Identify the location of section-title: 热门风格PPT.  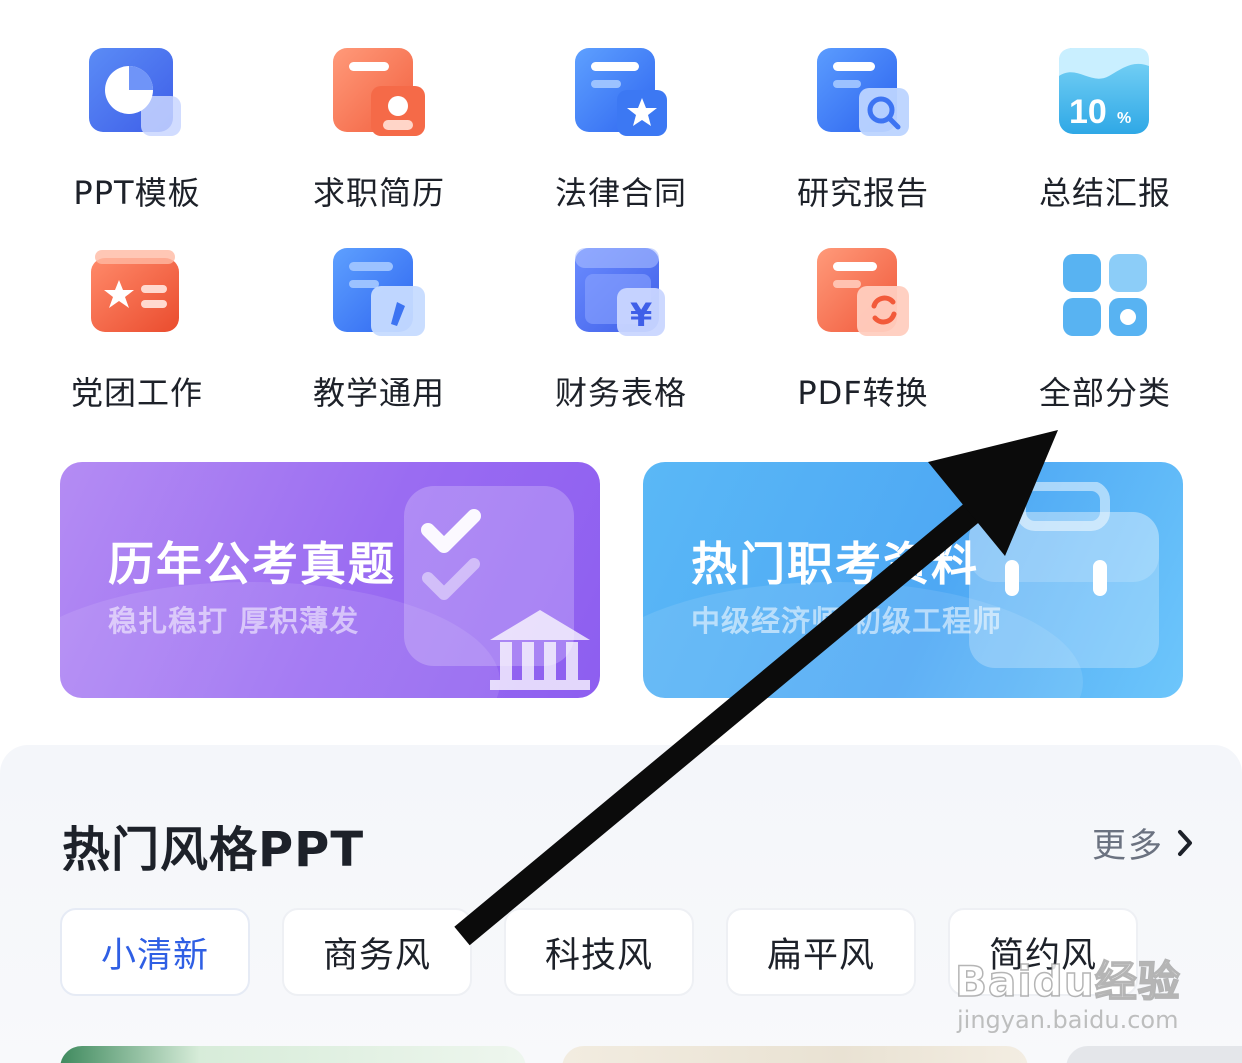
(213, 850).